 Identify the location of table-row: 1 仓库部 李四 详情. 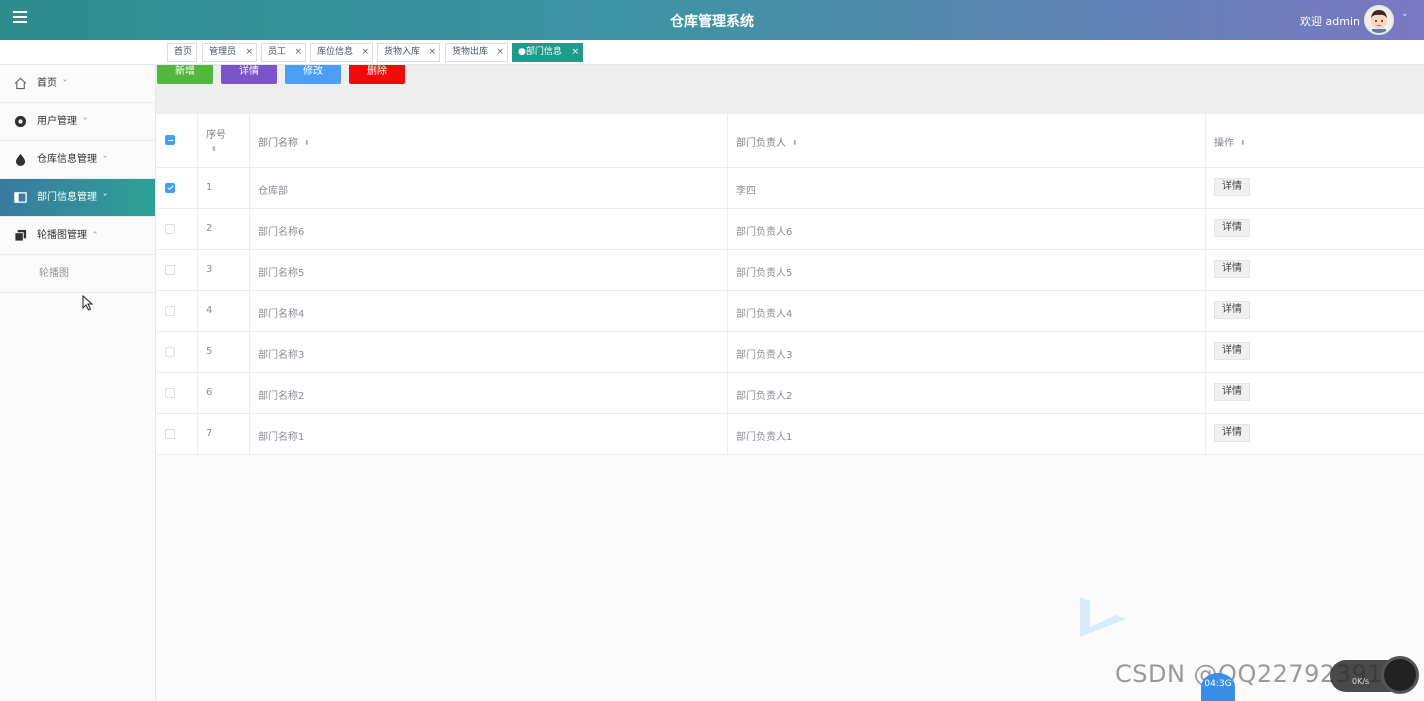
(790, 188).